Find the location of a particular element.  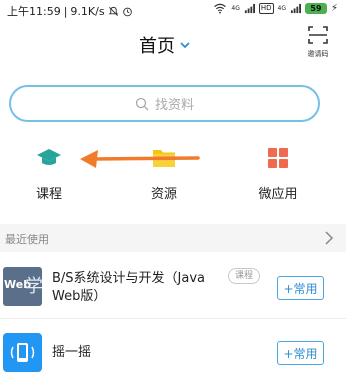

hd-badge: HD is located at coordinates (266, 8).